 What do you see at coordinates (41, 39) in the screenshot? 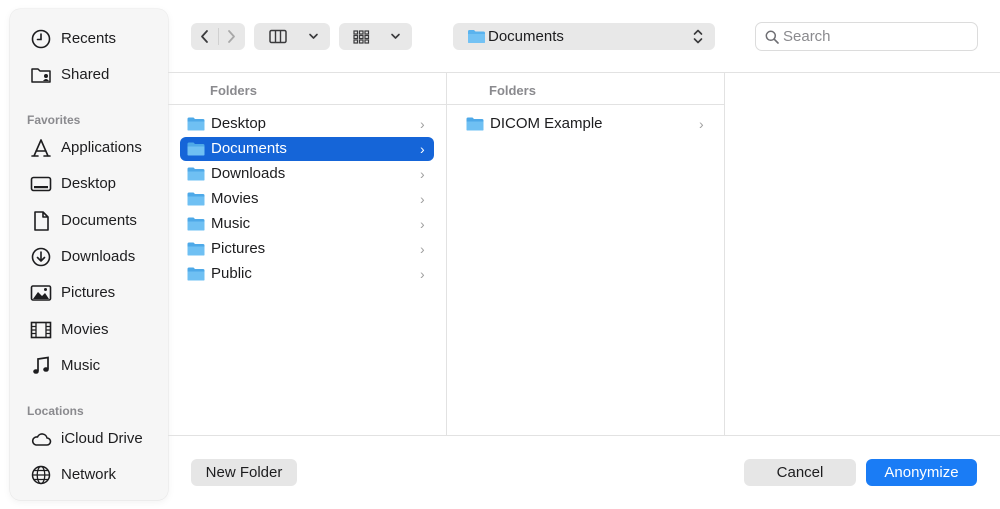
I see `clock-icon` at bounding box center [41, 39].